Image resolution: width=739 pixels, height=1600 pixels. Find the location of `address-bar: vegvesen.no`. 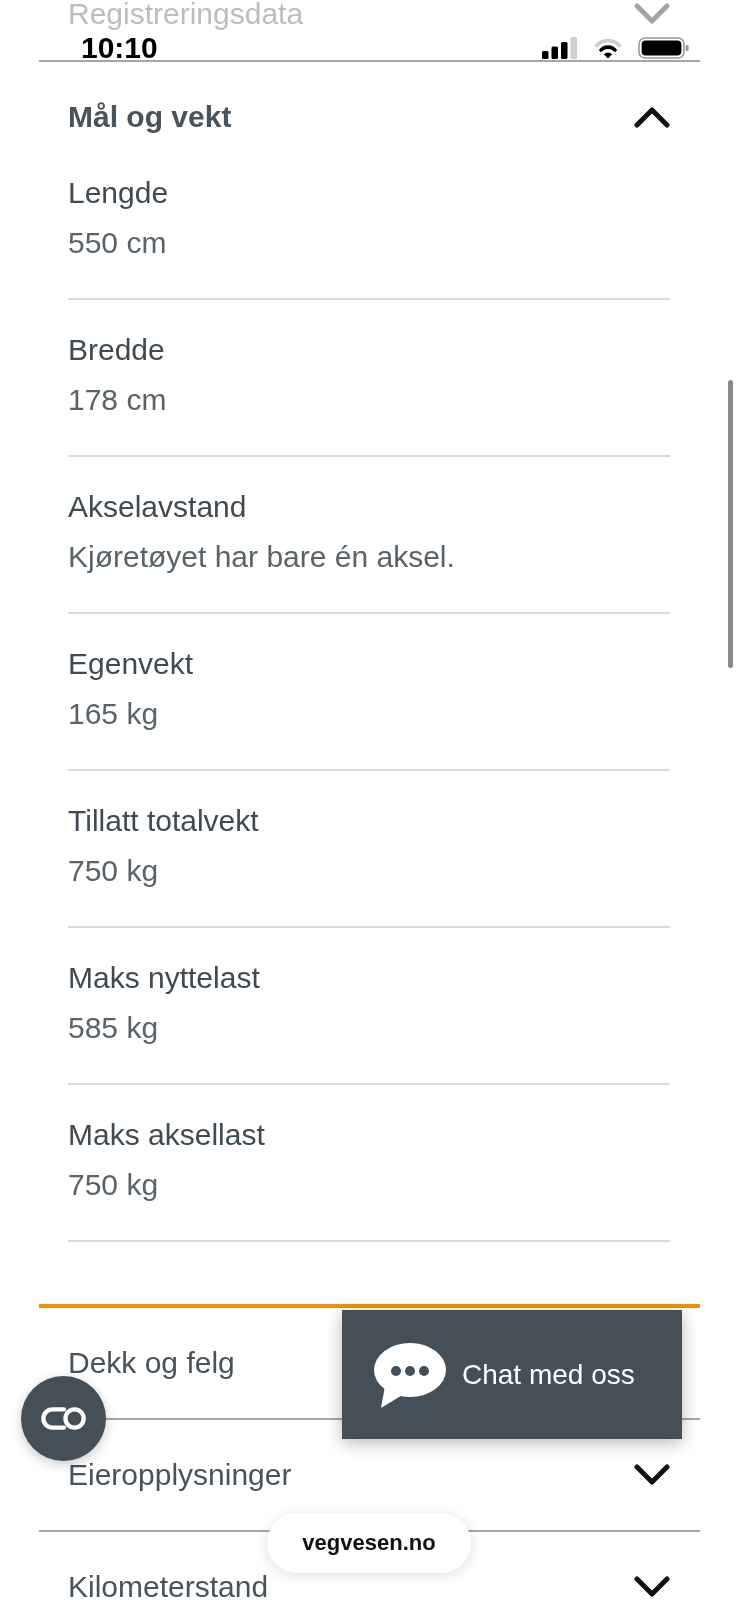

address-bar: vegvesen.no is located at coordinates (369, 1543).